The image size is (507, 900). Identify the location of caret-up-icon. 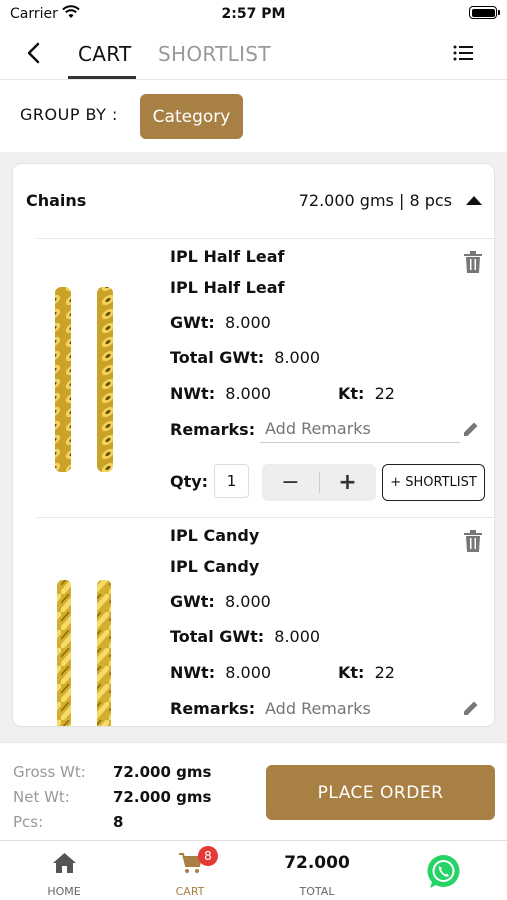
(474, 200).